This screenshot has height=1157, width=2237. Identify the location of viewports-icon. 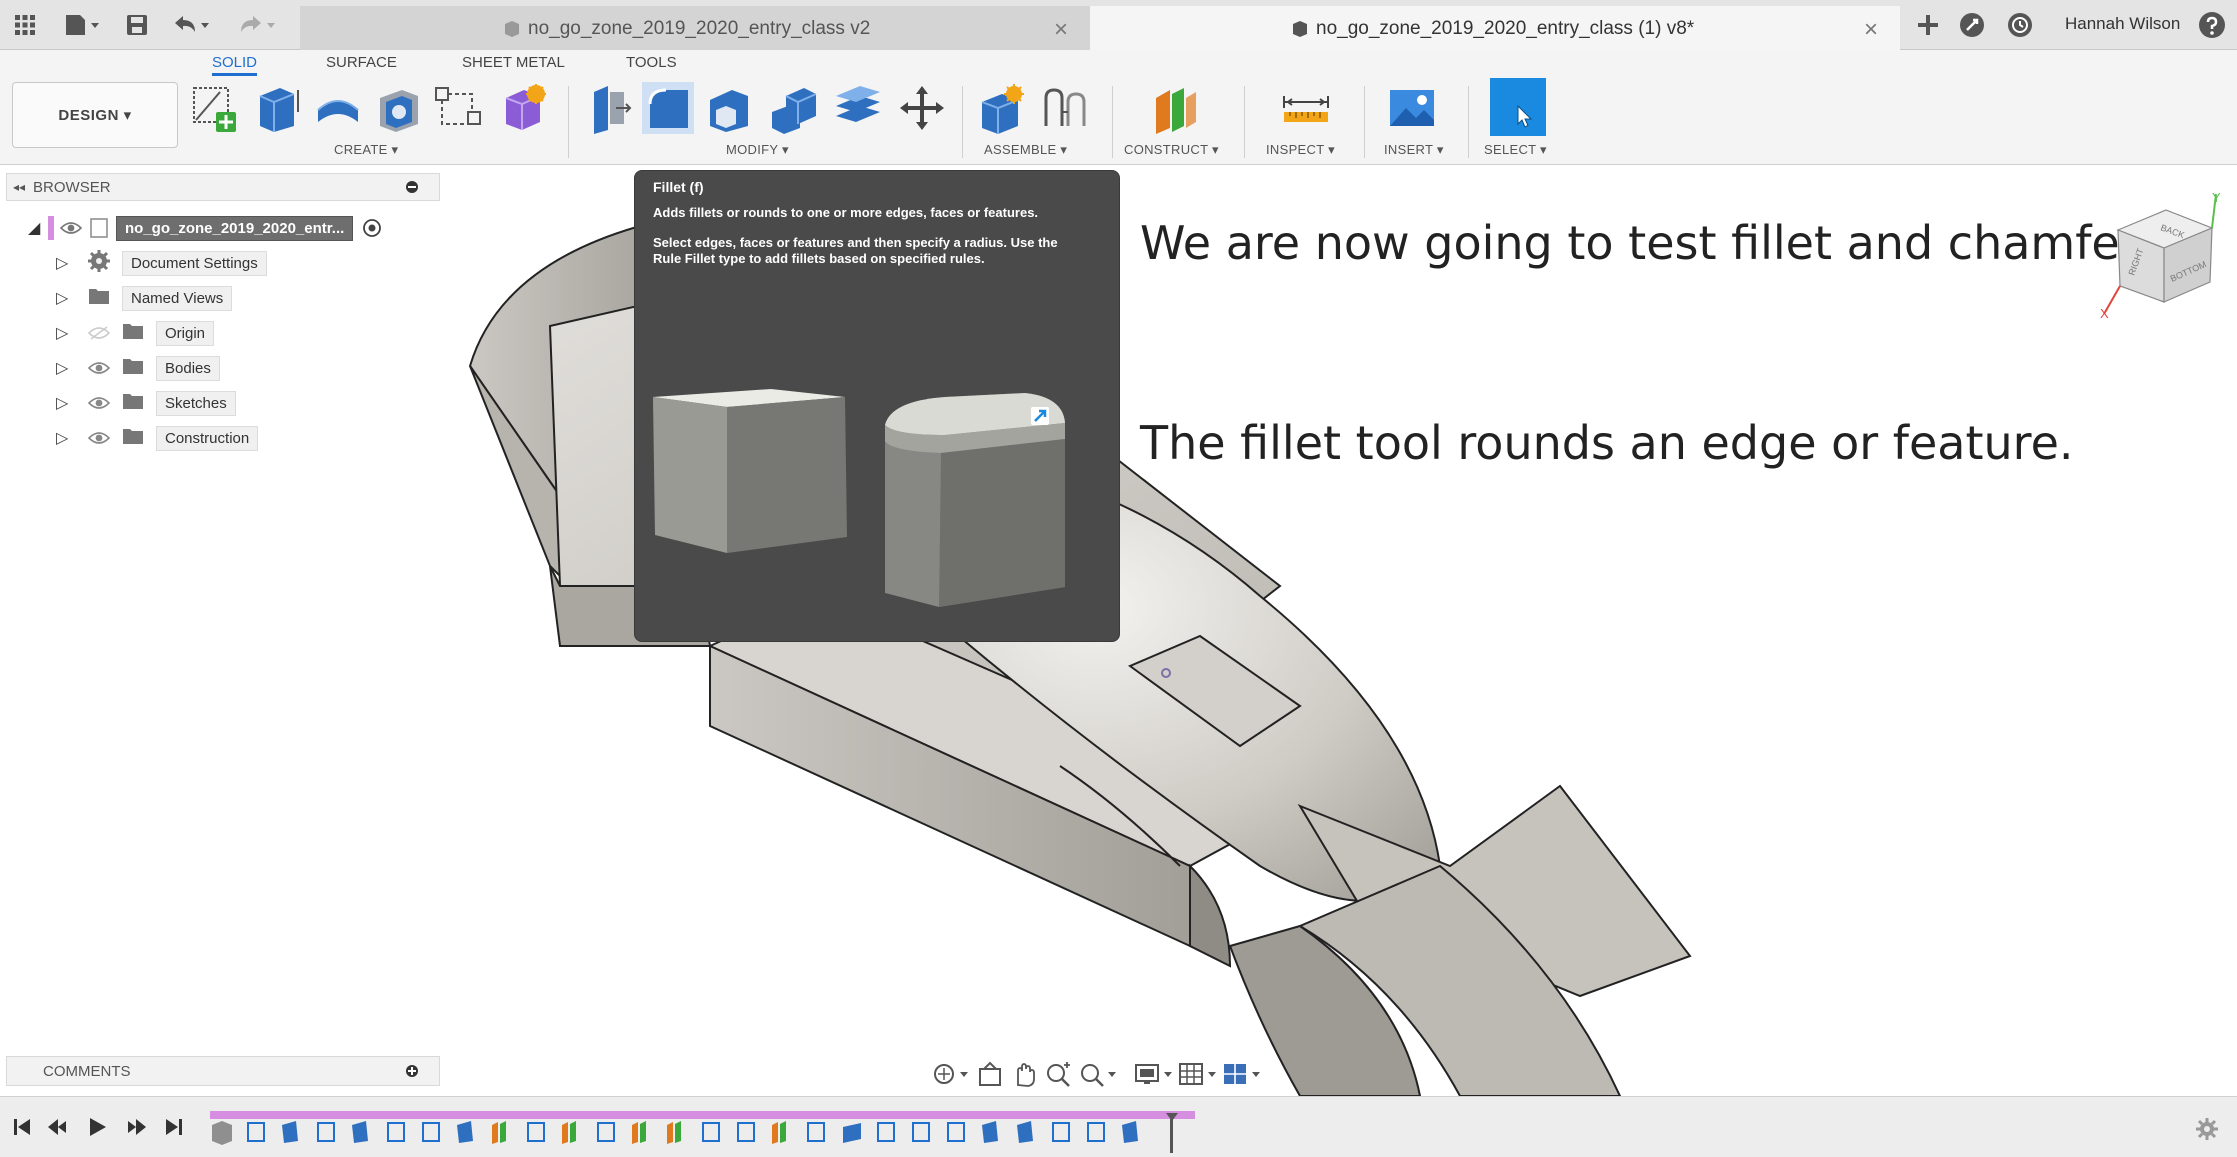
(1242, 1074).